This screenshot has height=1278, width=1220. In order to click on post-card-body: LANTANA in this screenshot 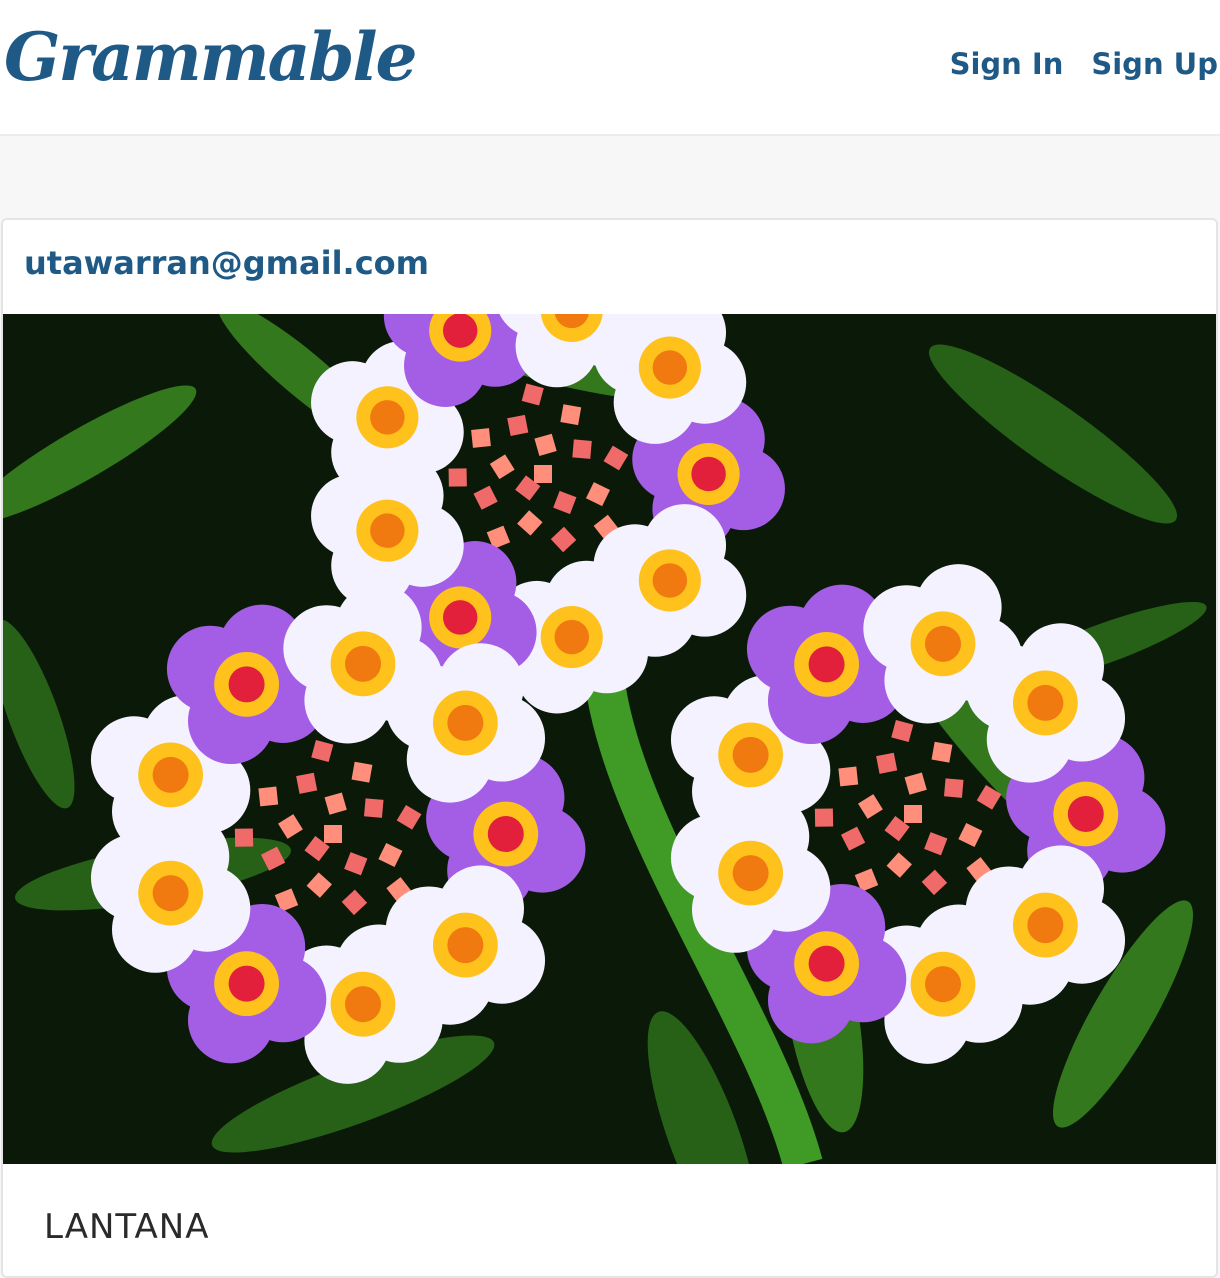, I will do `click(609, 1220)`.